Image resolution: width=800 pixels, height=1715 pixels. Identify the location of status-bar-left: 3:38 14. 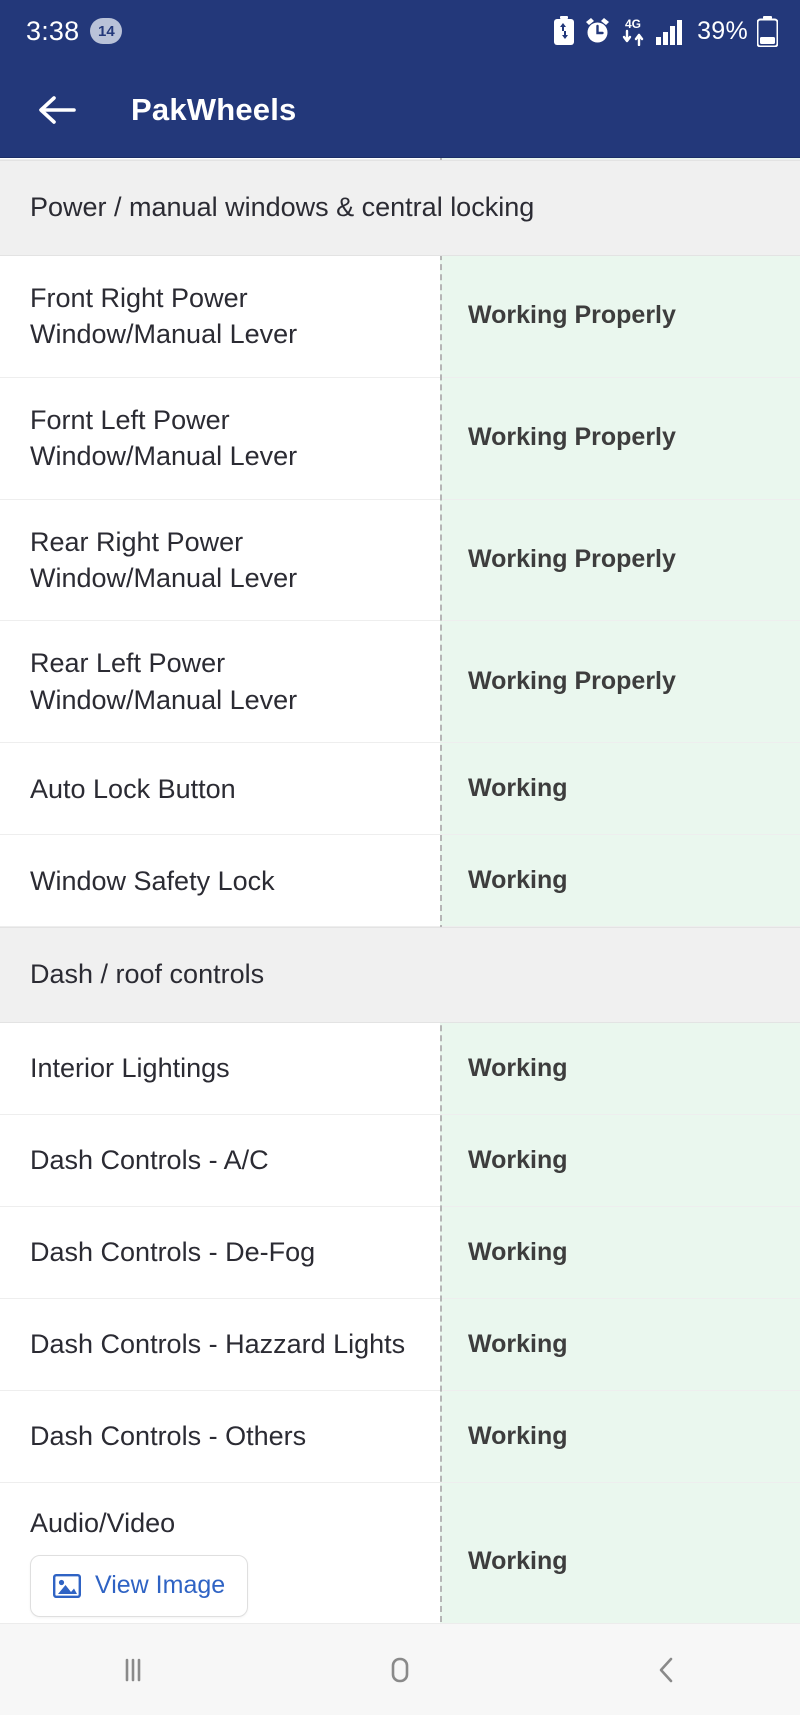
(74, 30).